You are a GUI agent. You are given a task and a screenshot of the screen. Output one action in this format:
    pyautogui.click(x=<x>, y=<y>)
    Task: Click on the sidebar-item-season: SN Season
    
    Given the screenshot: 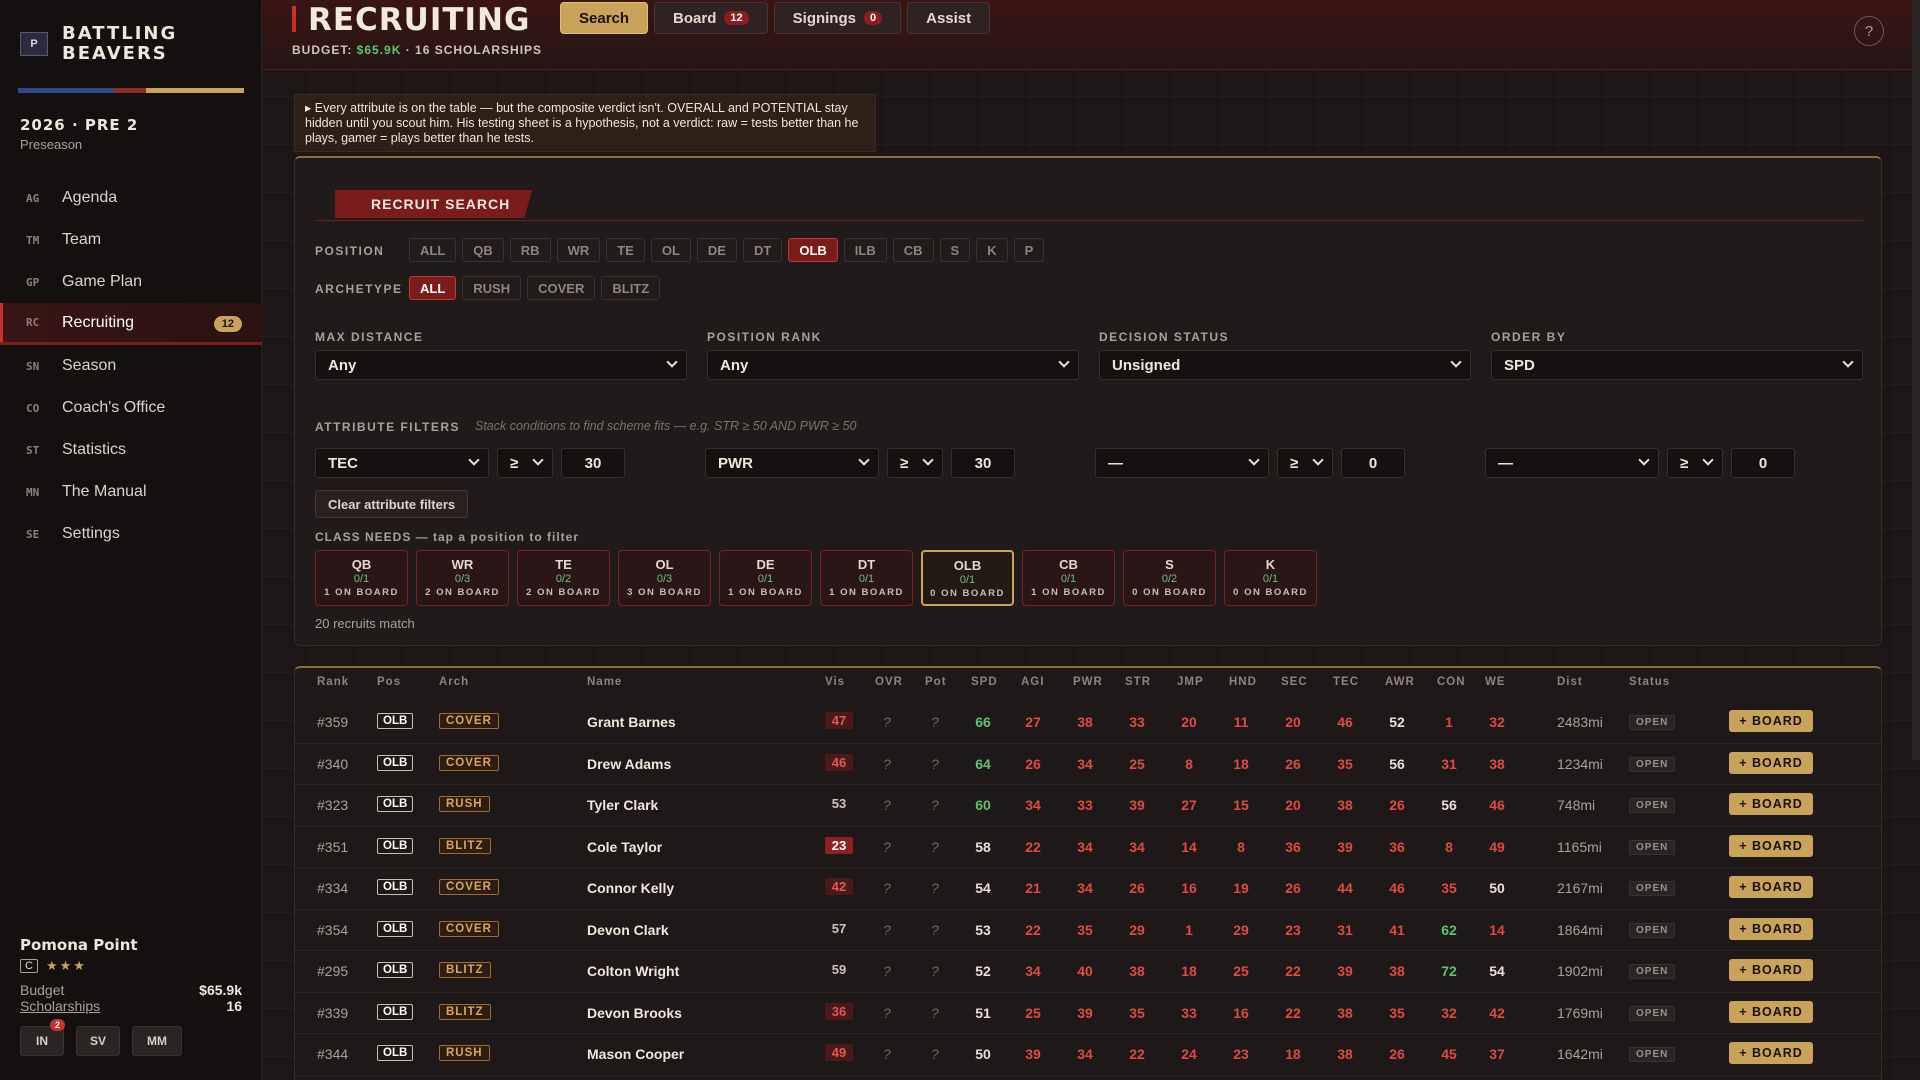 What is the action you would take?
    pyautogui.click(x=131, y=366)
    